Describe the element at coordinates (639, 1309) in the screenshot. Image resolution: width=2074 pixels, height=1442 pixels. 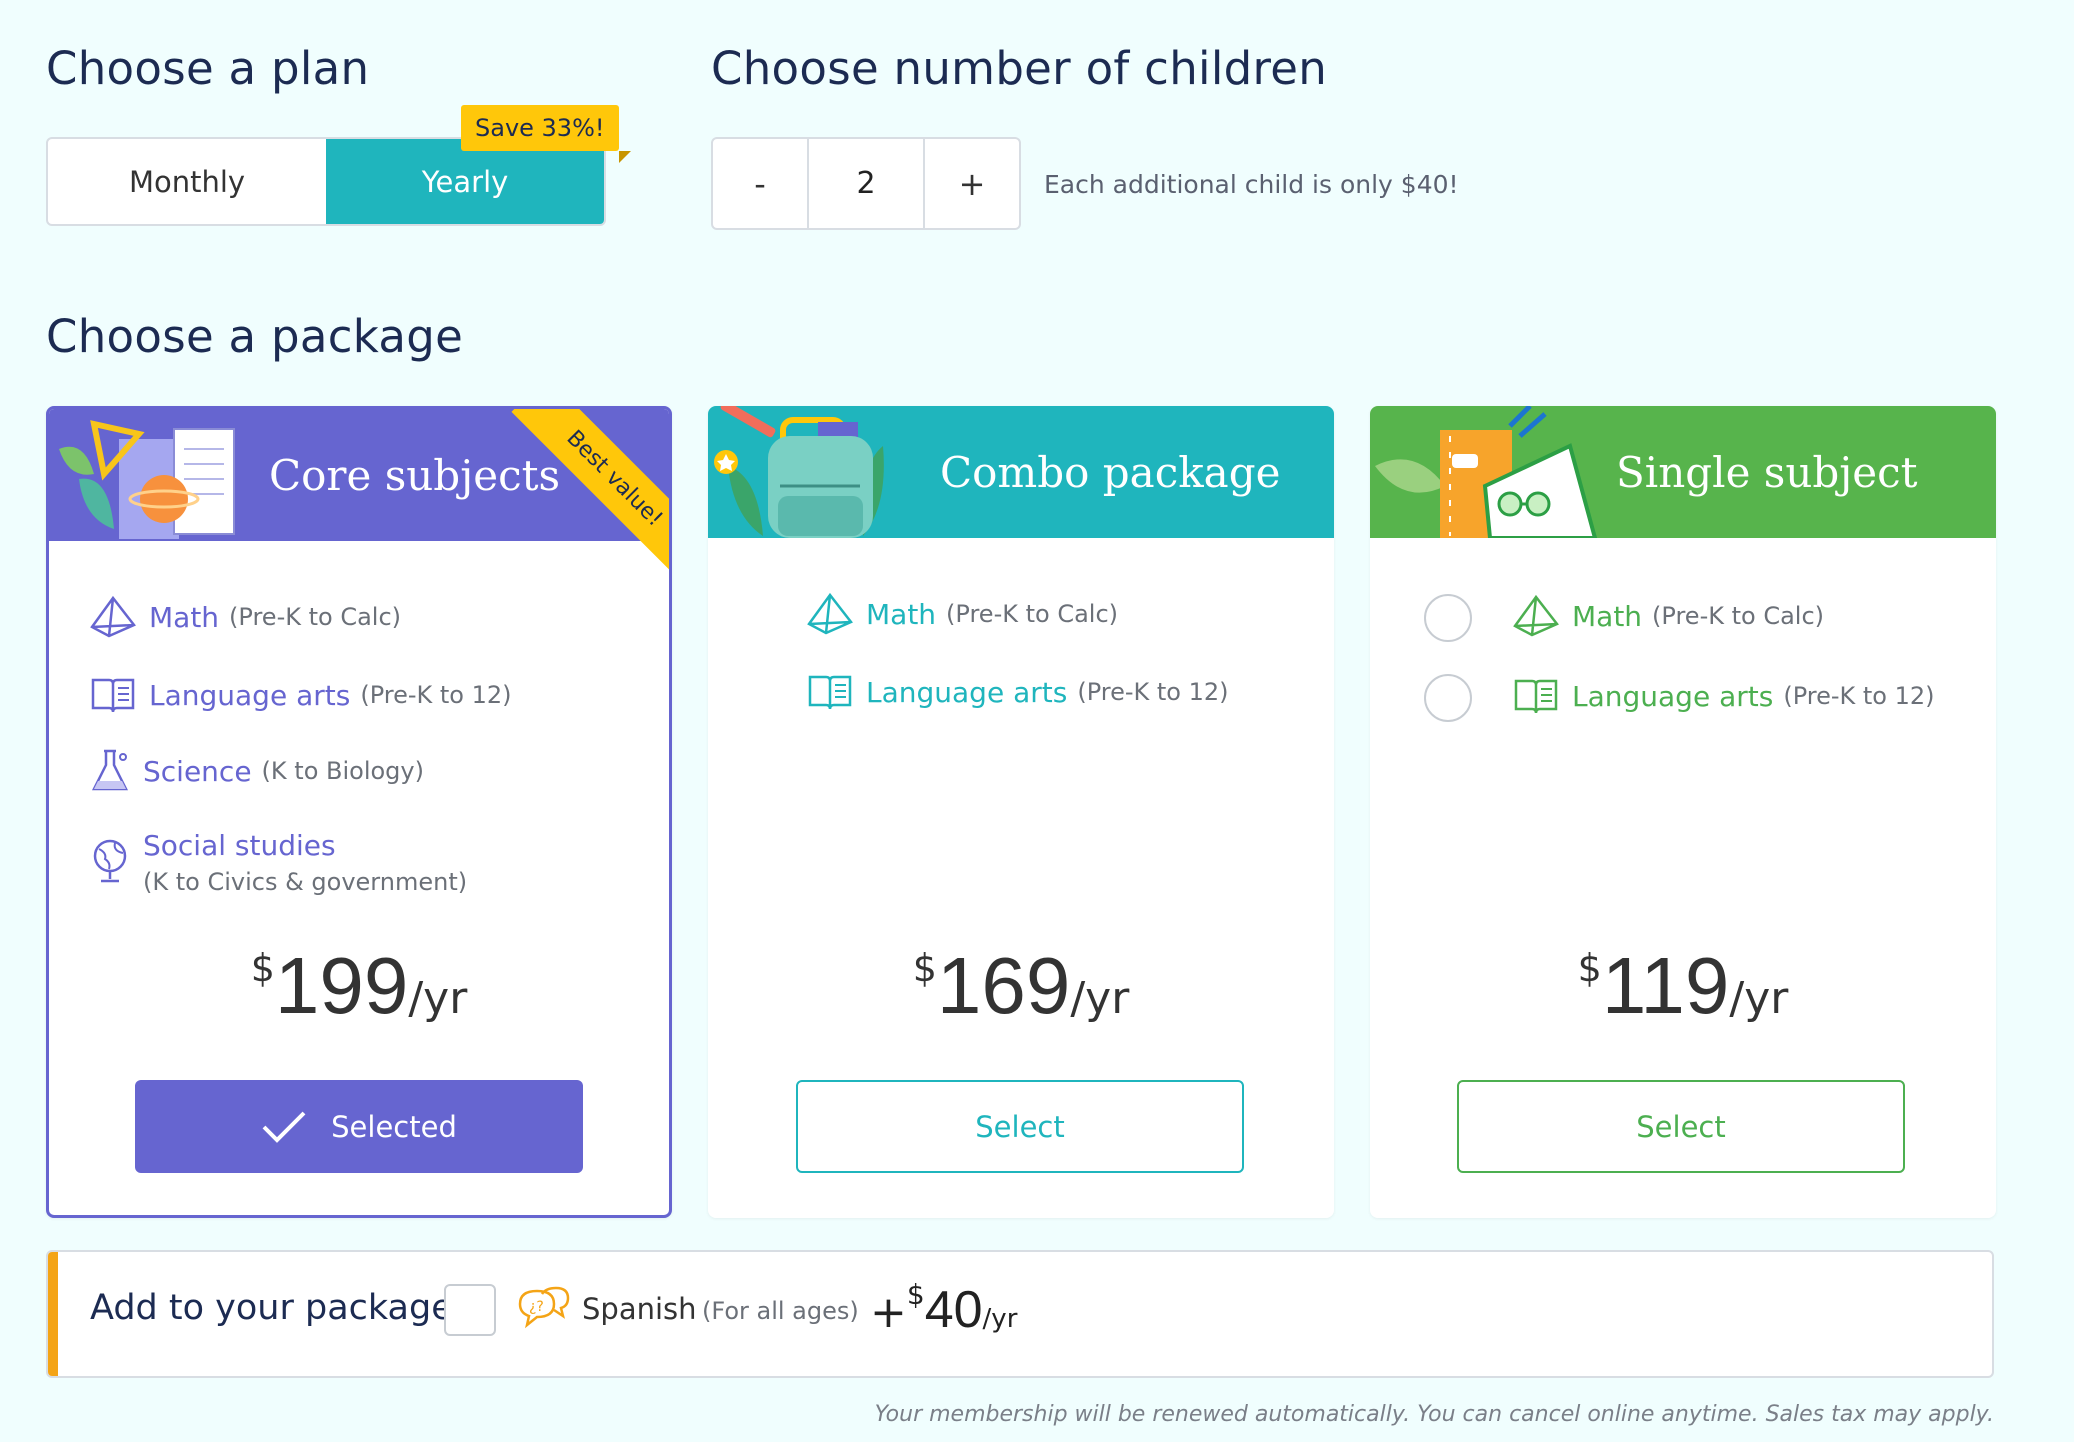
I see `addon-name: Spanish` at that location.